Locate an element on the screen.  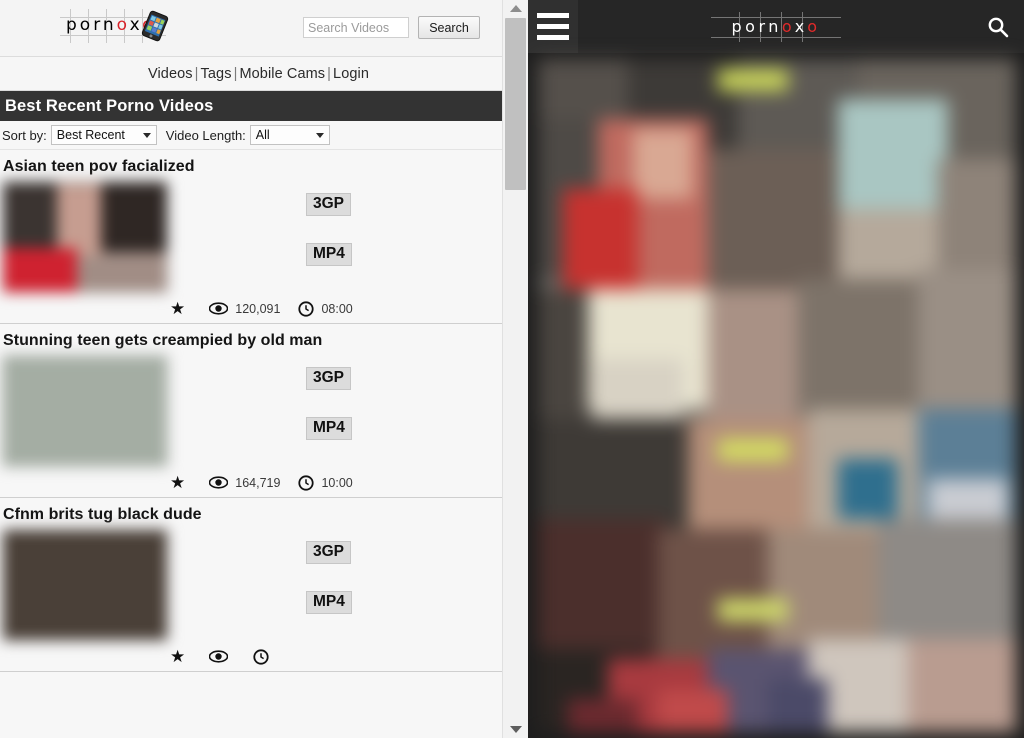
scroll-down-arrow-icon is located at coordinates (515, 729).